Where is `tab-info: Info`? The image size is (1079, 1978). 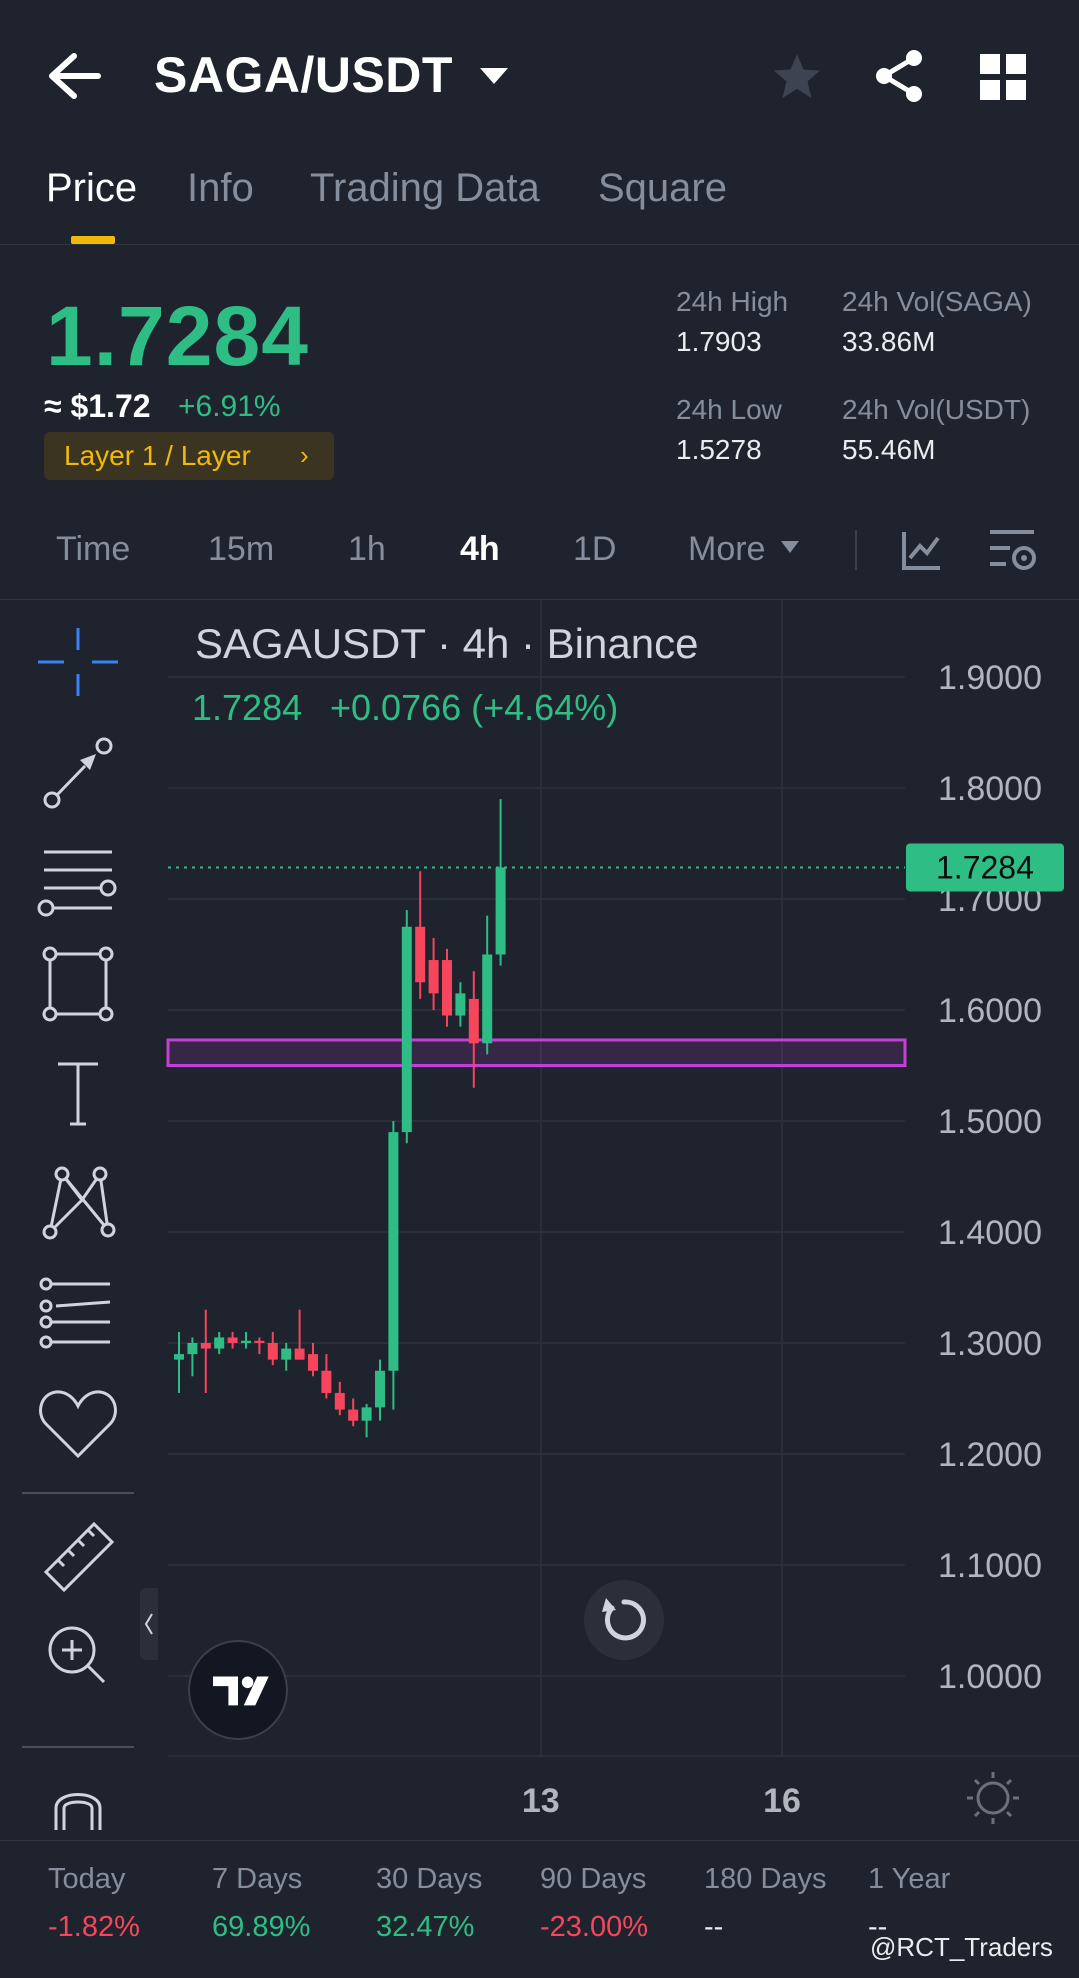
tab-info: Info is located at coordinates (220, 188).